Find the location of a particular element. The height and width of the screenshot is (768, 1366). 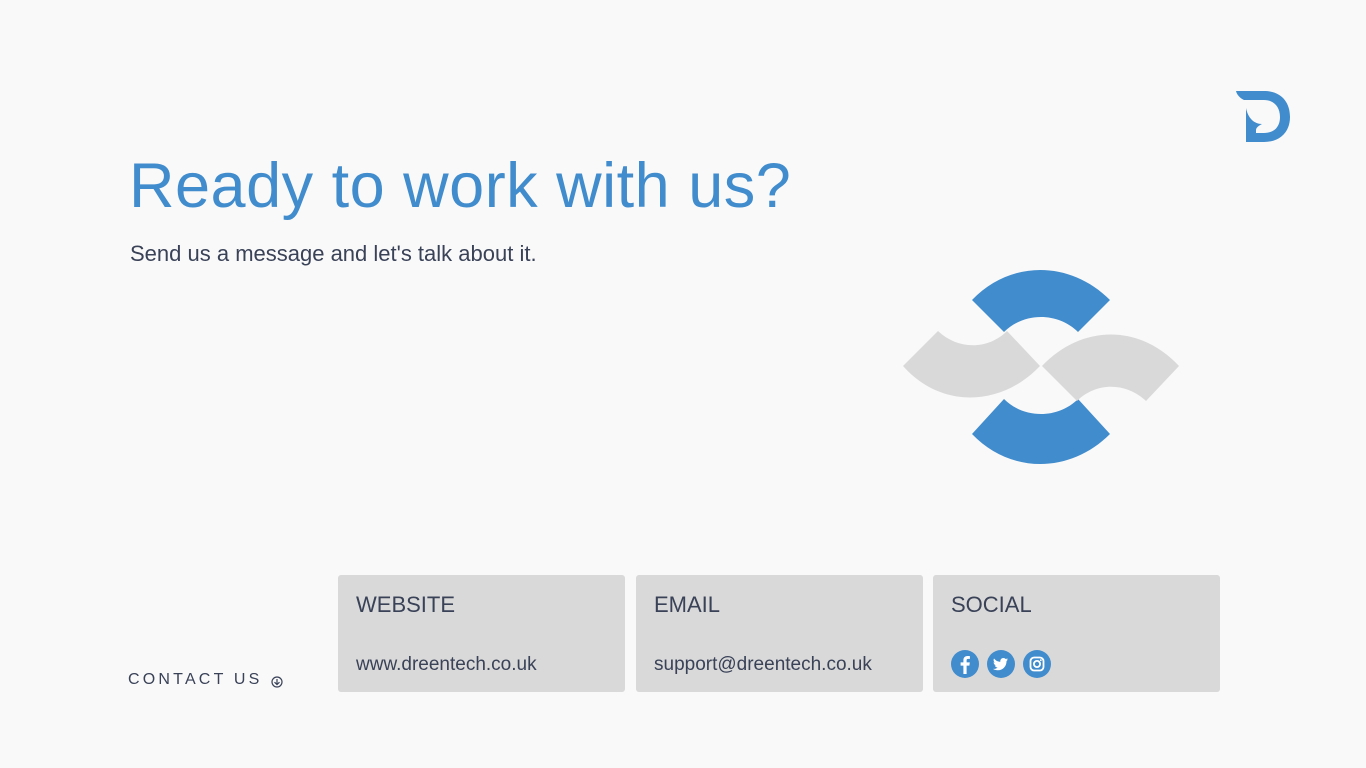

instagram-icon is located at coordinates (1037, 664).